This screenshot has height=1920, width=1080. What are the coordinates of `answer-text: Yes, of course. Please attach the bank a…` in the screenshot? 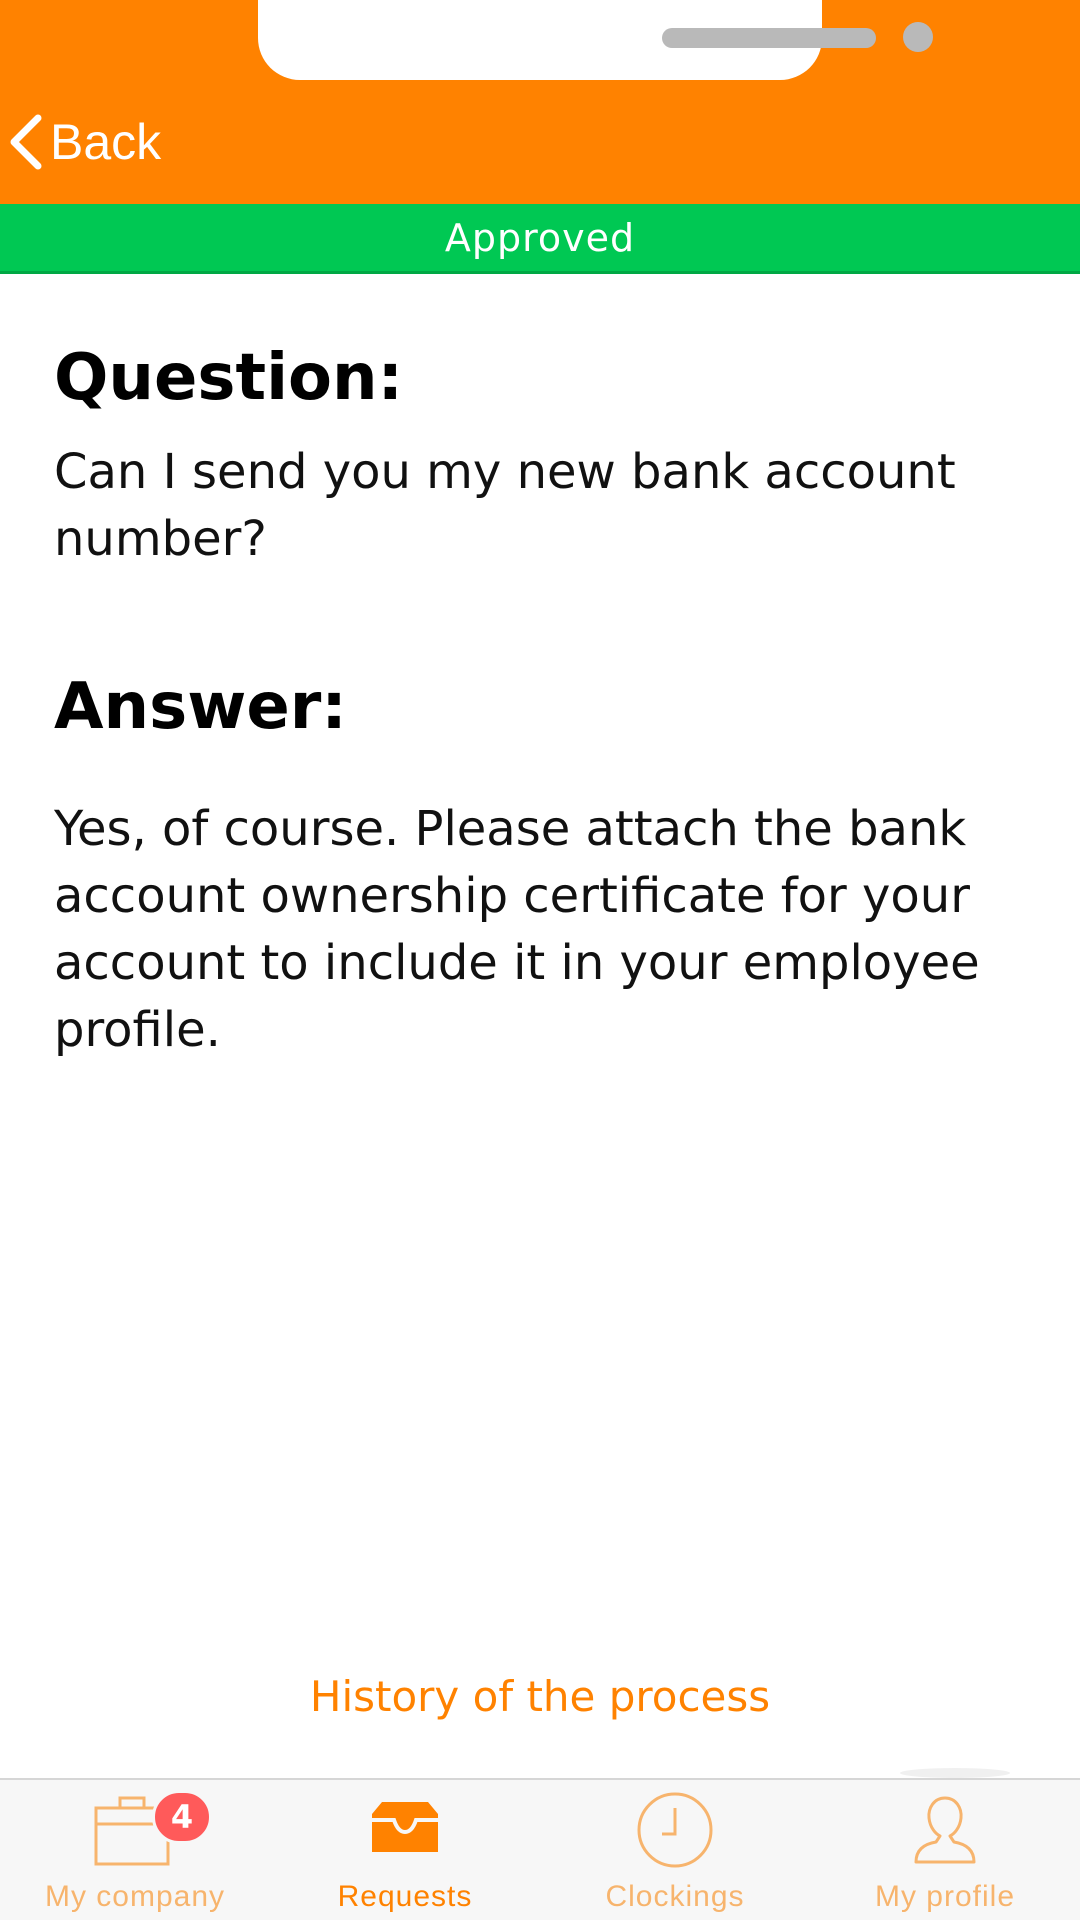 It's located at (517, 929).